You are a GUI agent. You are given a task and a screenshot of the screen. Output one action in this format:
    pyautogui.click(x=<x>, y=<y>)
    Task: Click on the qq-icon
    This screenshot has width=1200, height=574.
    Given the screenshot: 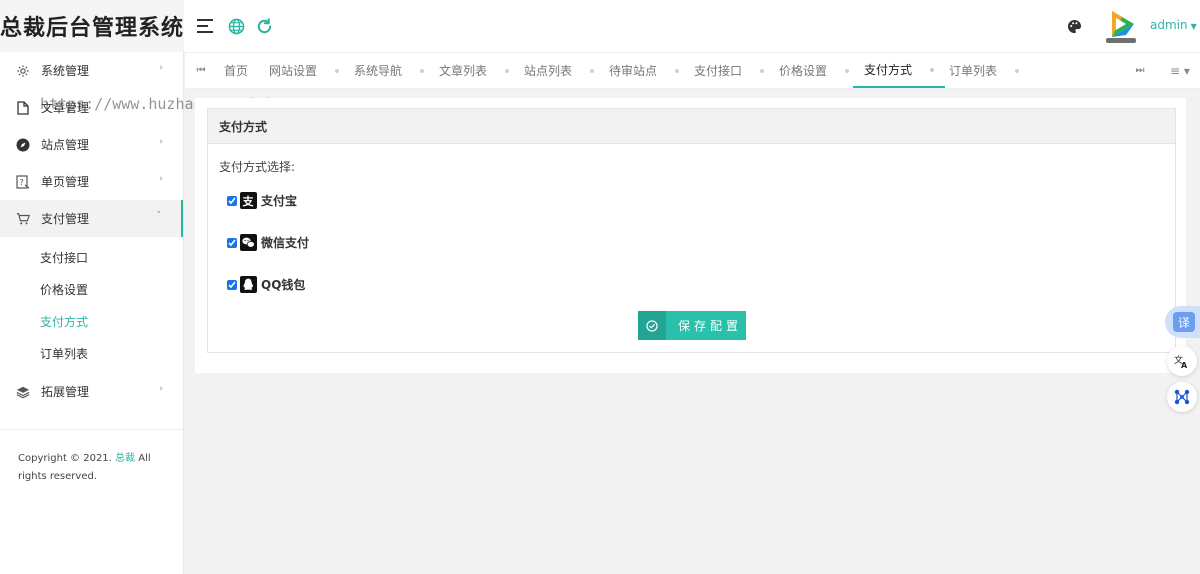 What is the action you would take?
    pyautogui.click(x=248, y=284)
    